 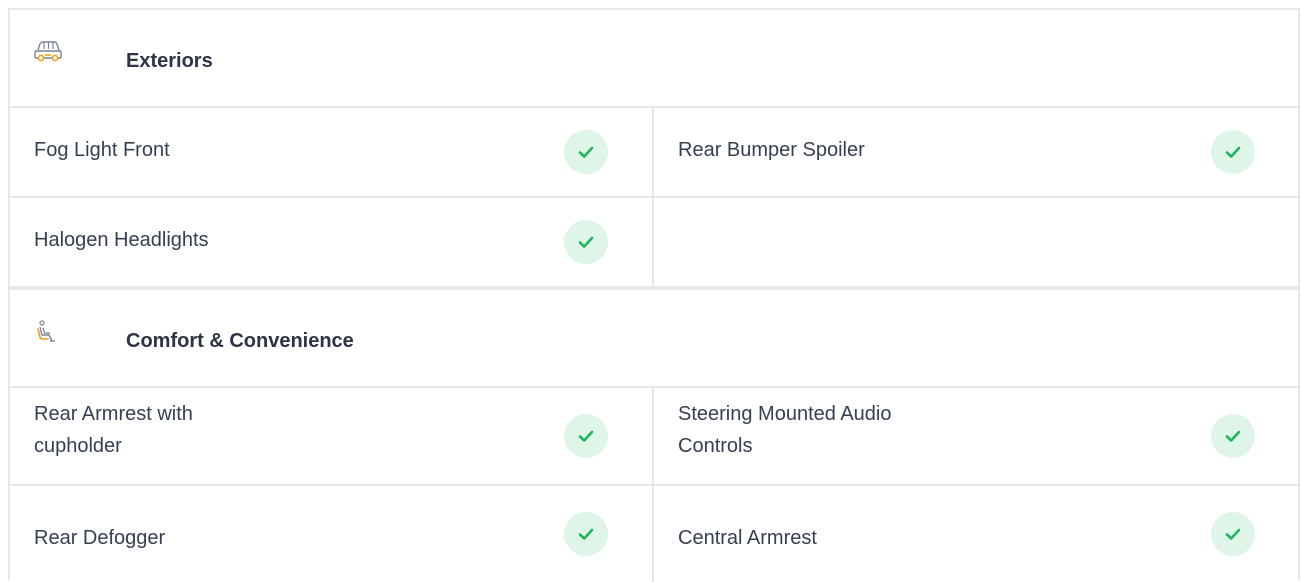 I want to click on section-title: Comfort & Convenience, so click(x=240, y=341).